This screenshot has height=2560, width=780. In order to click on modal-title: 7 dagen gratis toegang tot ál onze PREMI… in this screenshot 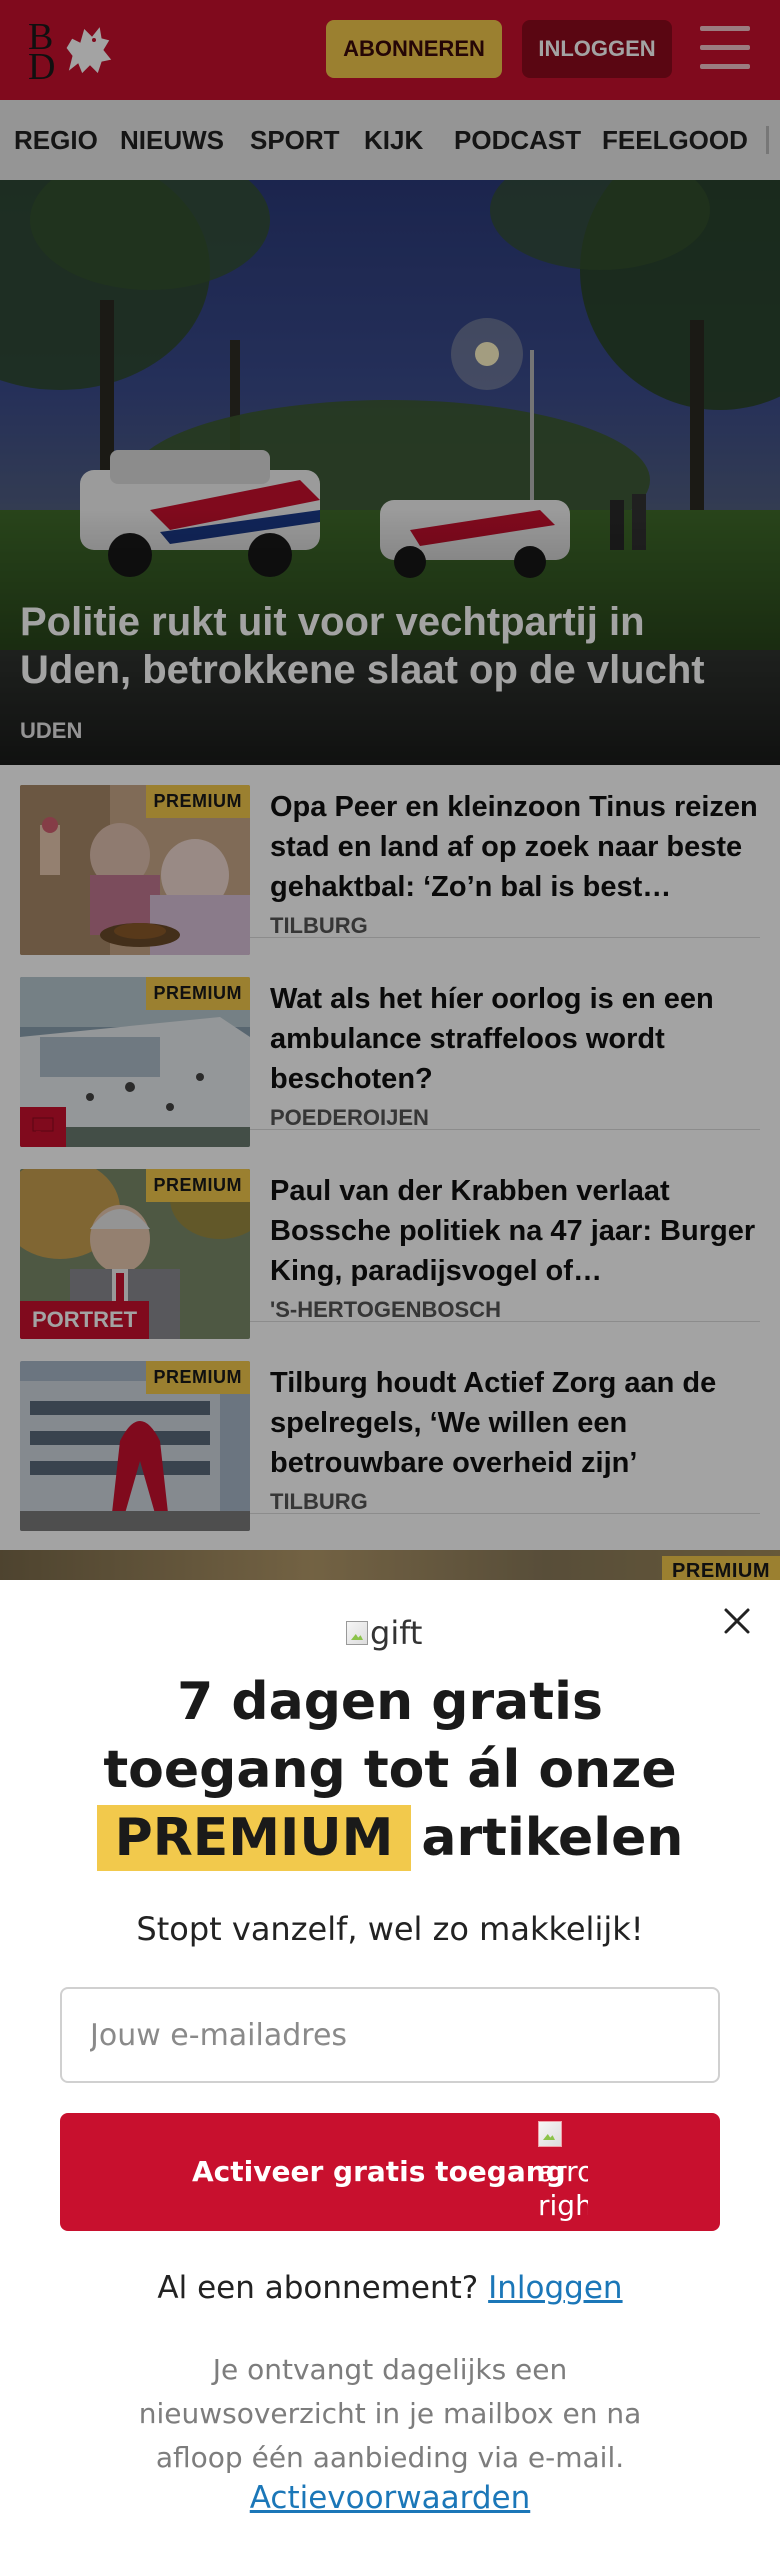, I will do `click(390, 1770)`.